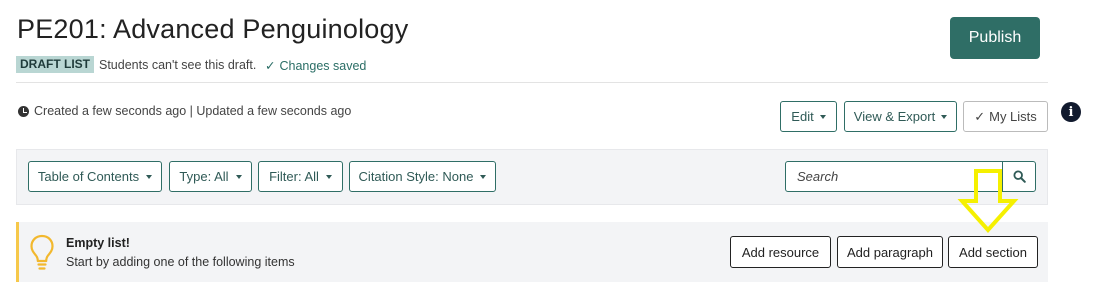 Image resolution: width=1099 pixels, height=305 pixels. What do you see at coordinates (88, 176) in the screenshot?
I see `table-of-contents-label: Table of Contents` at bounding box center [88, 176].